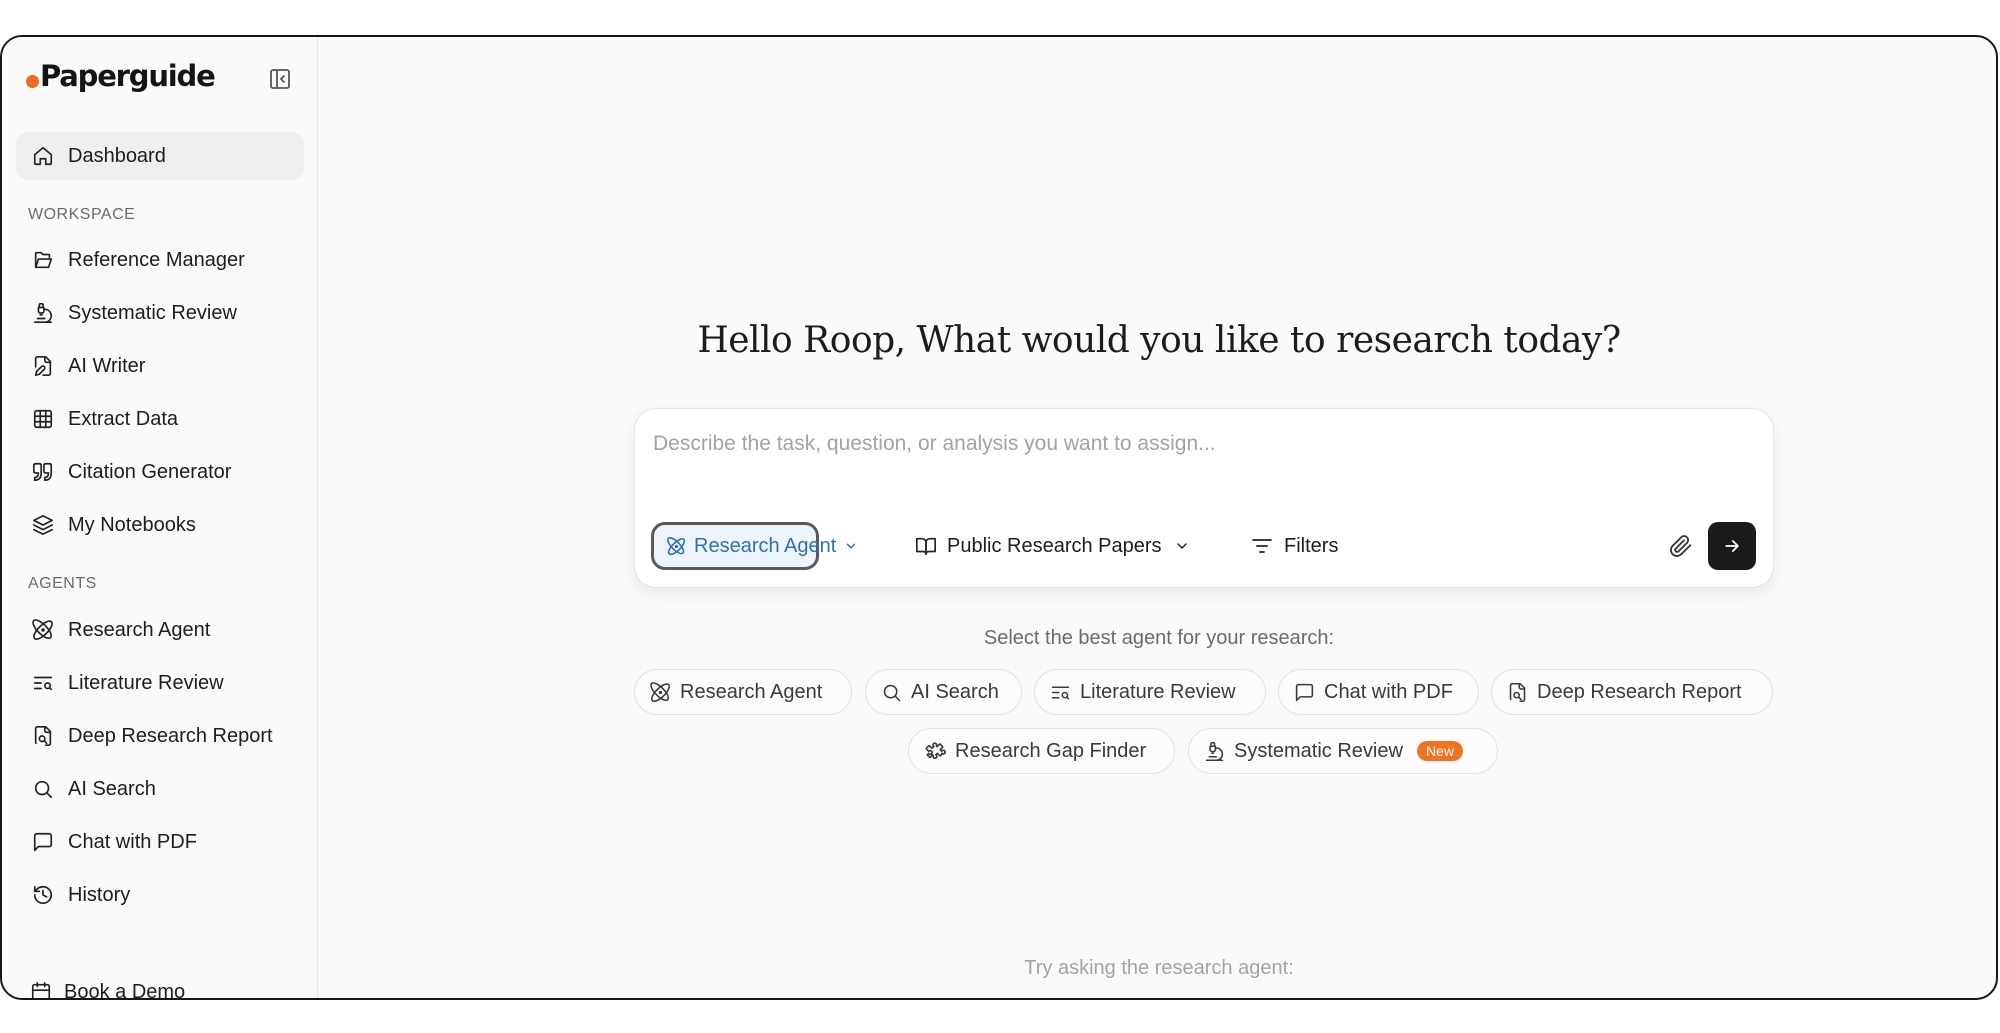 The image size is (2000, 1033). I want to click on chip-literature-review: Literature Review, so click(1150, 692).